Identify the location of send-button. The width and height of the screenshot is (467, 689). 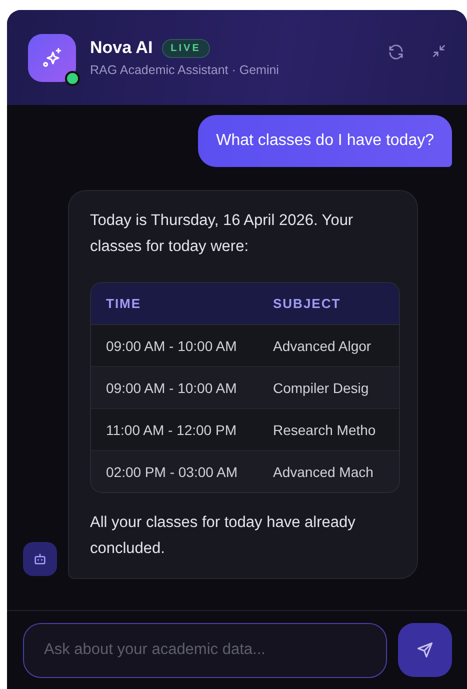
(425, 650).